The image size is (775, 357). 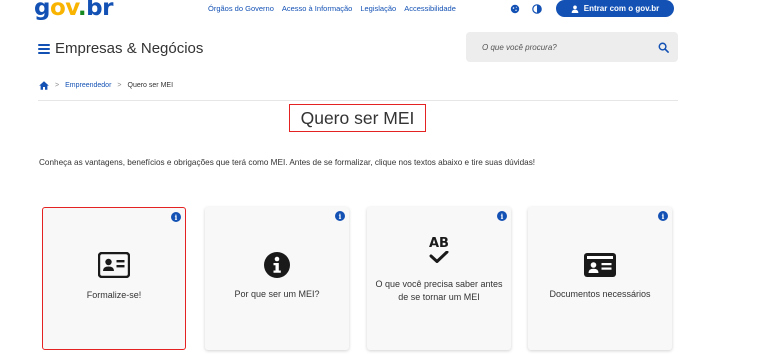 I want to click on id-card-icon, so click(x=114, y=265).